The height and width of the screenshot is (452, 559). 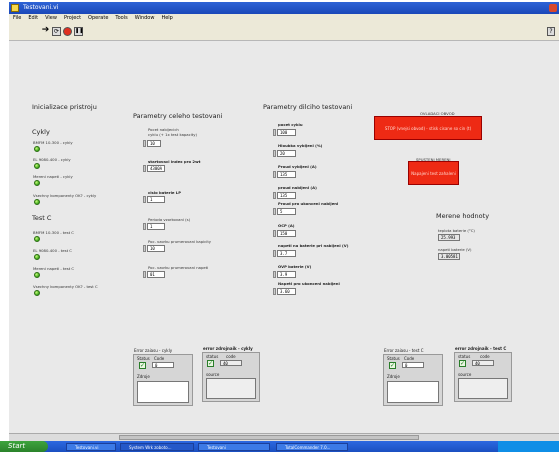 What do you see at coordinates (24, 446) in the screenshot?
I see `start-button: Start` at bounding box center [24, 446].